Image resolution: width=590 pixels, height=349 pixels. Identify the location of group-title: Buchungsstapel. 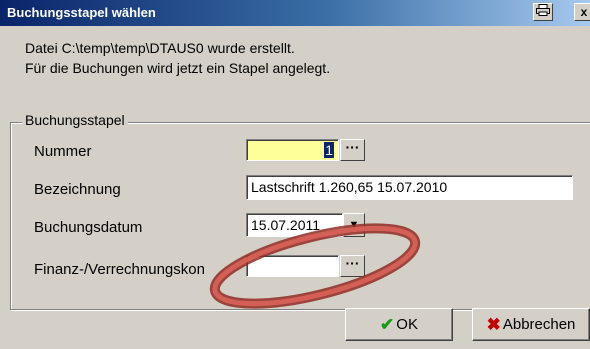
(75, 120).